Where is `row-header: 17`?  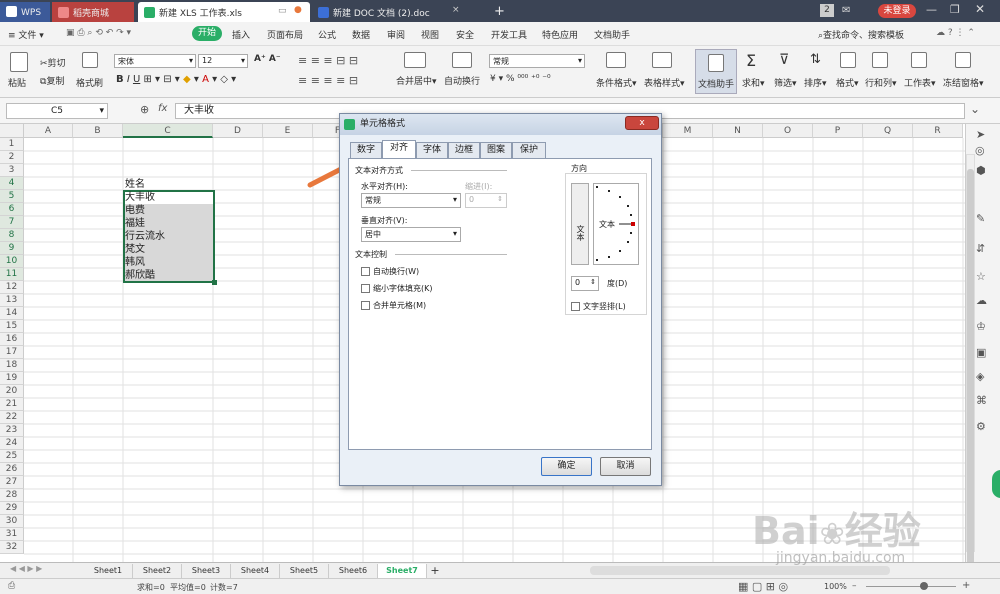
row-header: 17 is located at coordinates (12, 352).